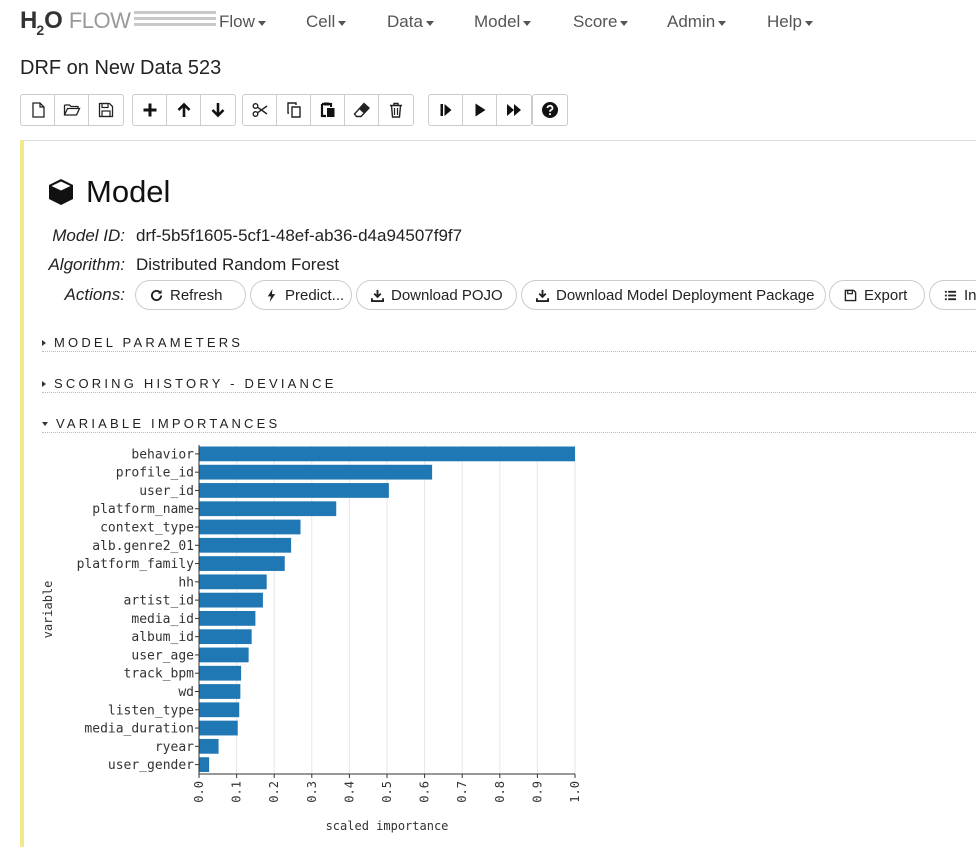 This screenshot has width=976, height=847. I want to click on x-tick-label: 0.7, so click(462, 792).